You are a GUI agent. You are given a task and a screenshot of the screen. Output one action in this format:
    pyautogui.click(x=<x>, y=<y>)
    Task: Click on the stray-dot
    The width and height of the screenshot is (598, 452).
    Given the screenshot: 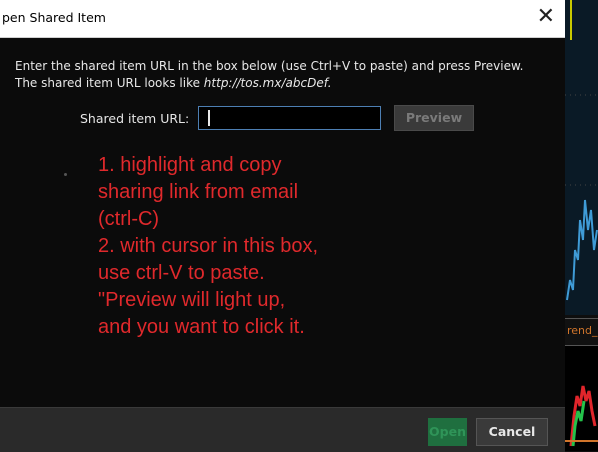 What is the action you would take?
    pyautogui.click(x=65, y=174)
    